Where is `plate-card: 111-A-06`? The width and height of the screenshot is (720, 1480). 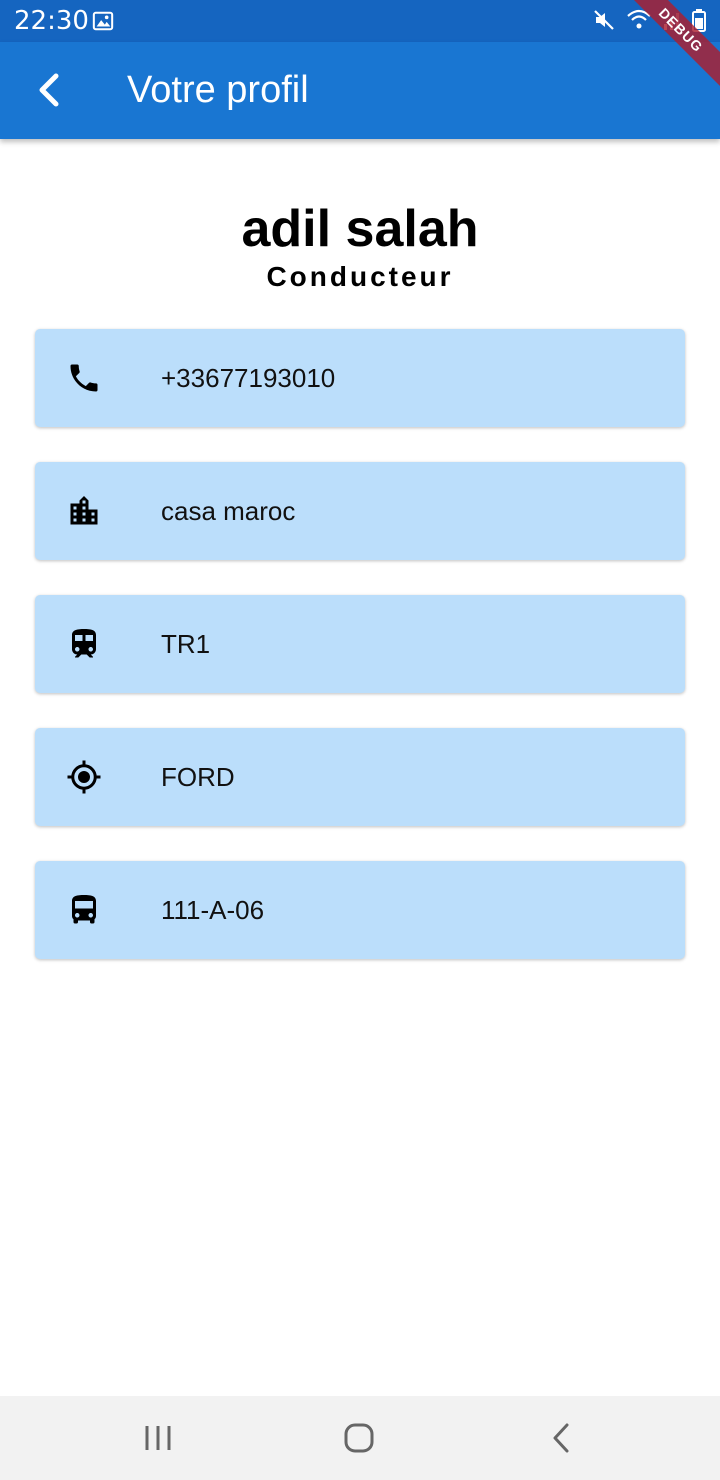 plate-card: 111-A-06 is located at coordinates (360, 910).